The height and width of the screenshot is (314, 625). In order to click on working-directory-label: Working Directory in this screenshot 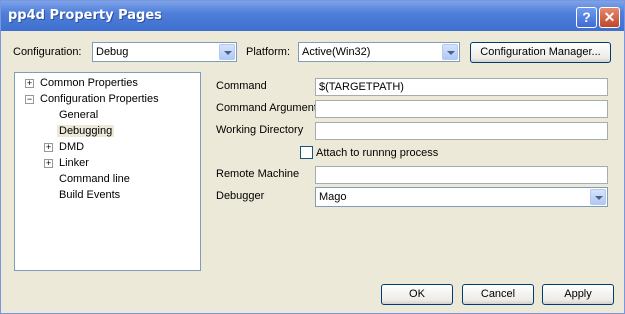, I will do `click(260, 130)`.